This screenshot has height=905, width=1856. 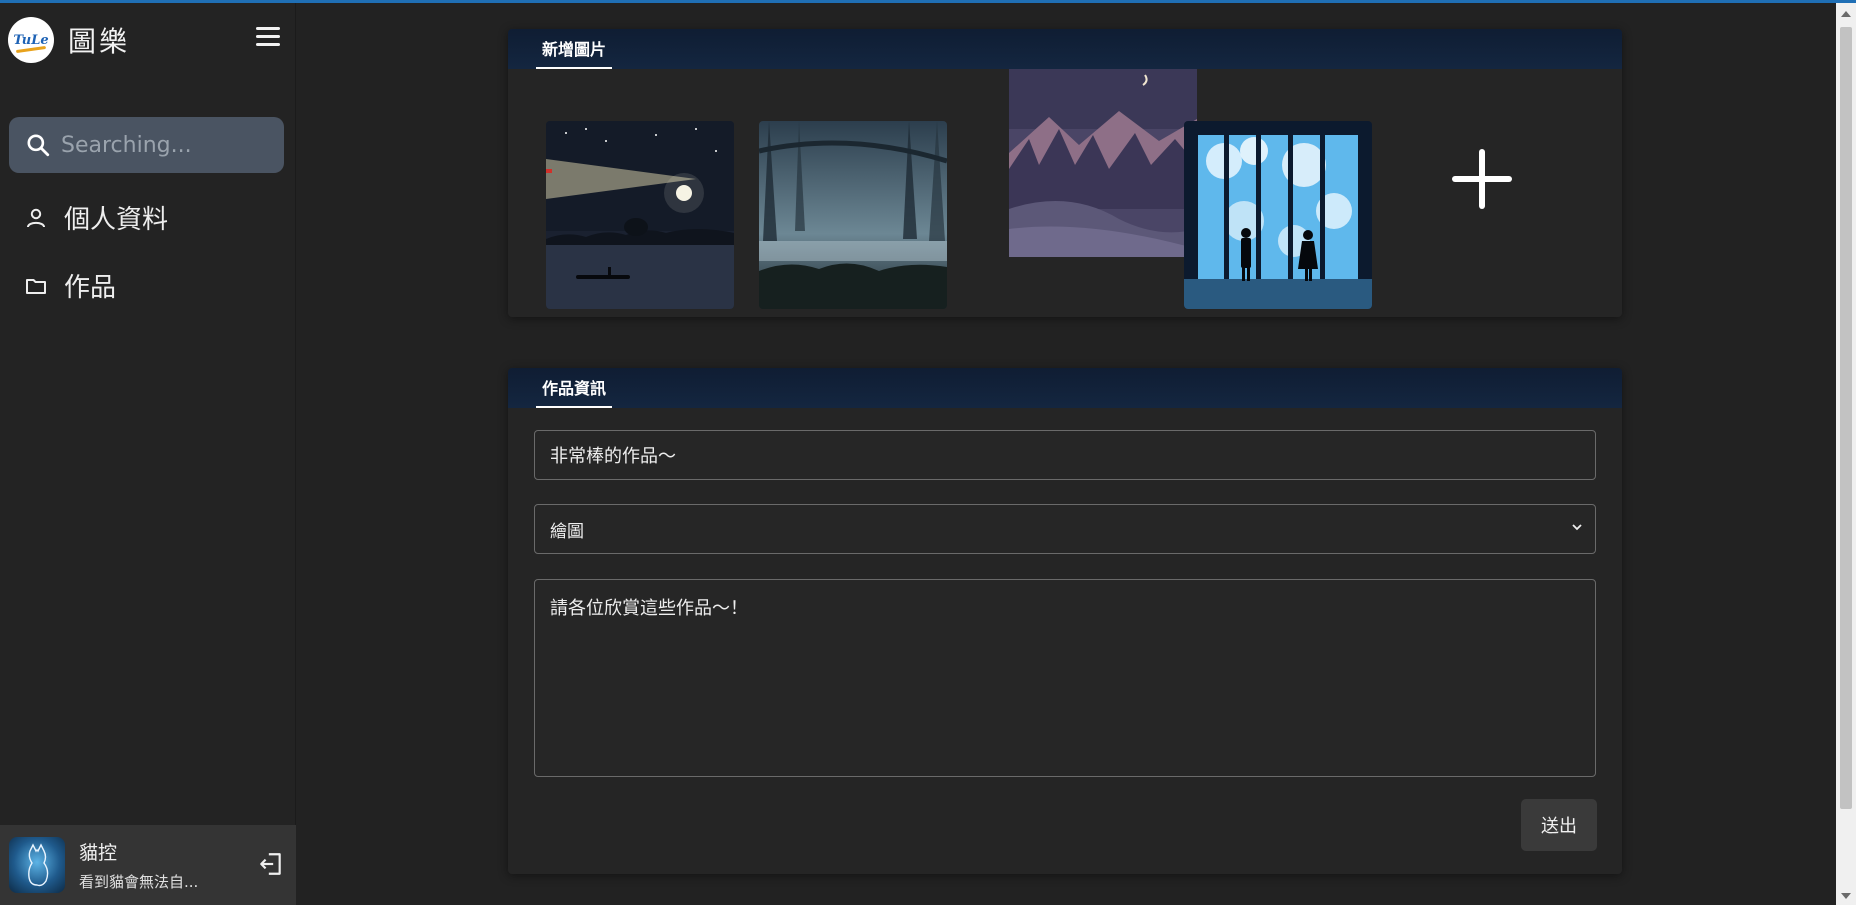 I want to click on sidebar-item-profile: 個人資料, so click(x=96, y=217).